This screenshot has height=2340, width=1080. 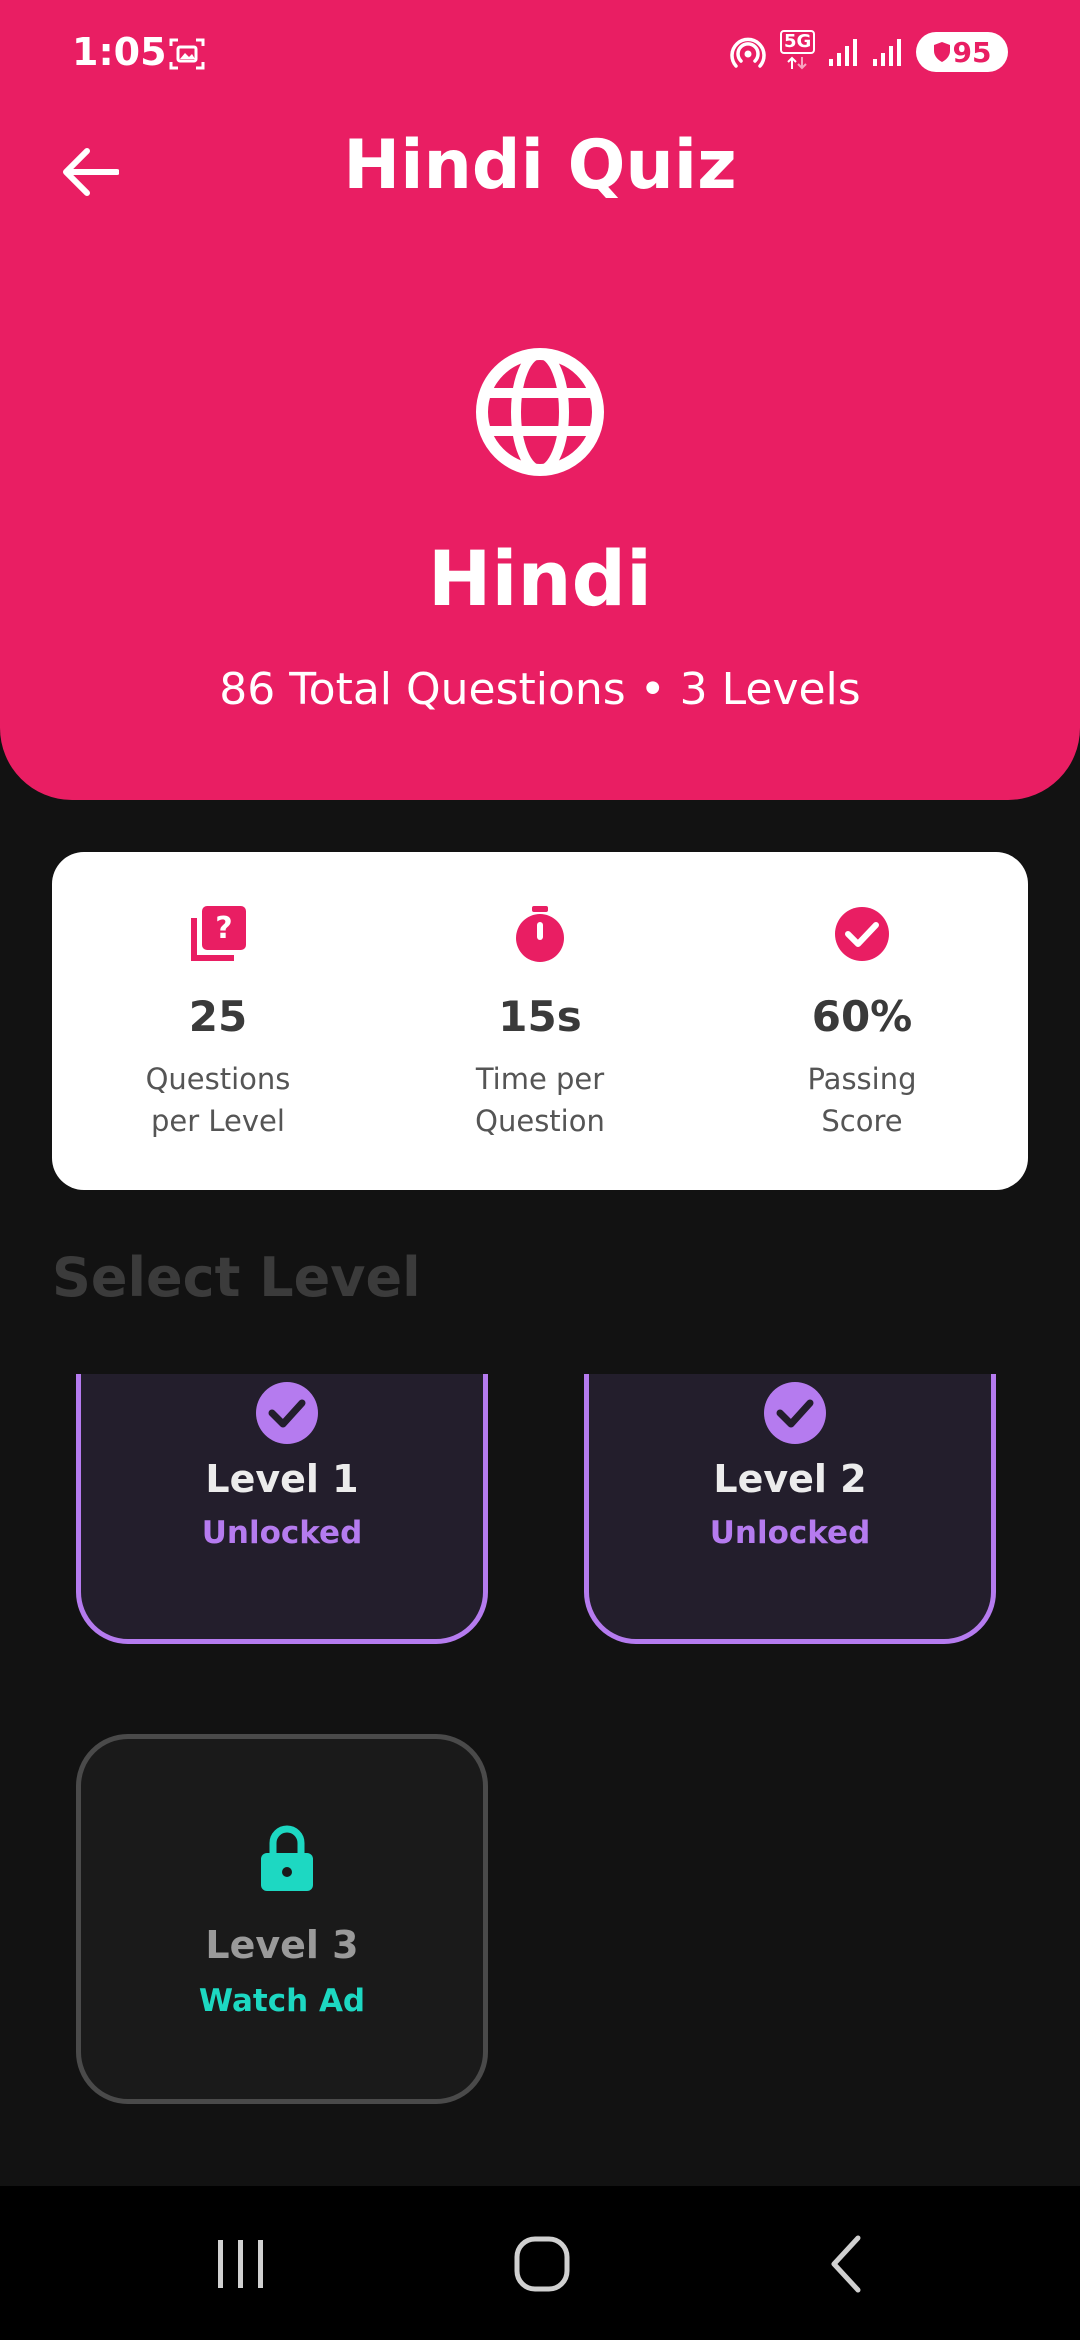 I want to click on stat-value: 60%, so click(x=862, y=1016).